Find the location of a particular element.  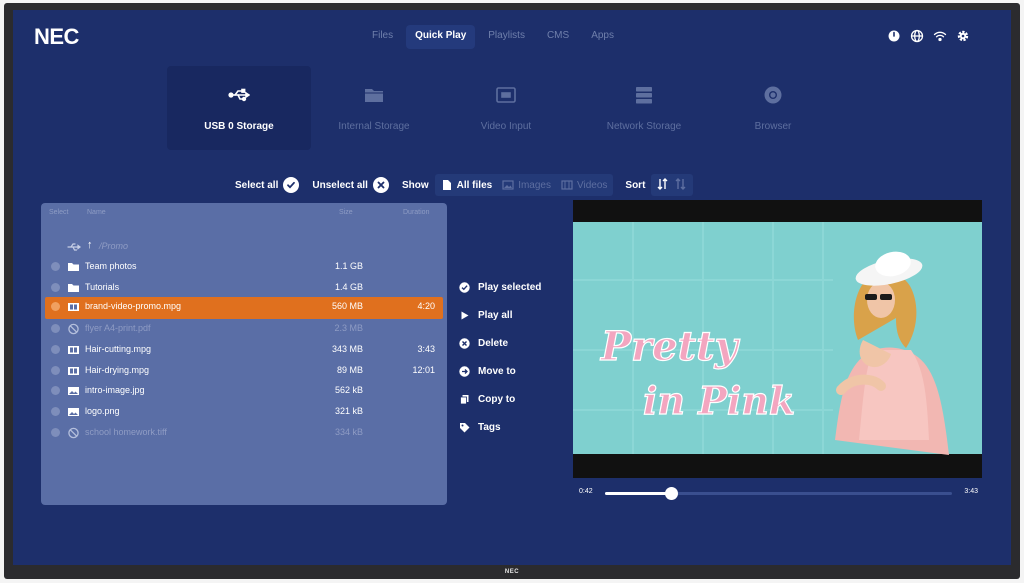

sort-label: Sort is located at coordinates (635, 185).